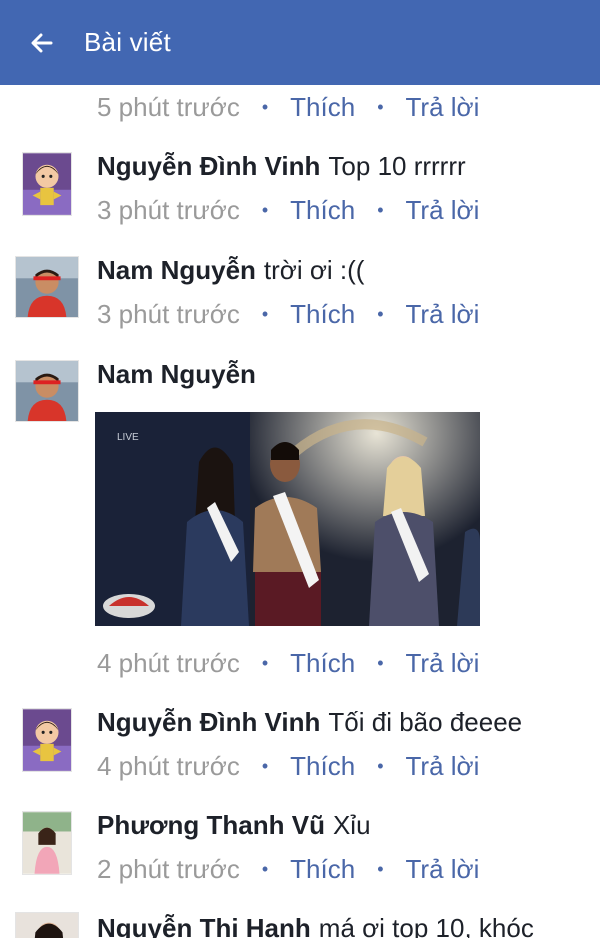 The height and width of the screenshot is (938, 600). What do you see at coordinates (211, 825) in the screenshot?
I see `commenter-name: Phương Thanh Vũ` at bounding box center [211, 825].